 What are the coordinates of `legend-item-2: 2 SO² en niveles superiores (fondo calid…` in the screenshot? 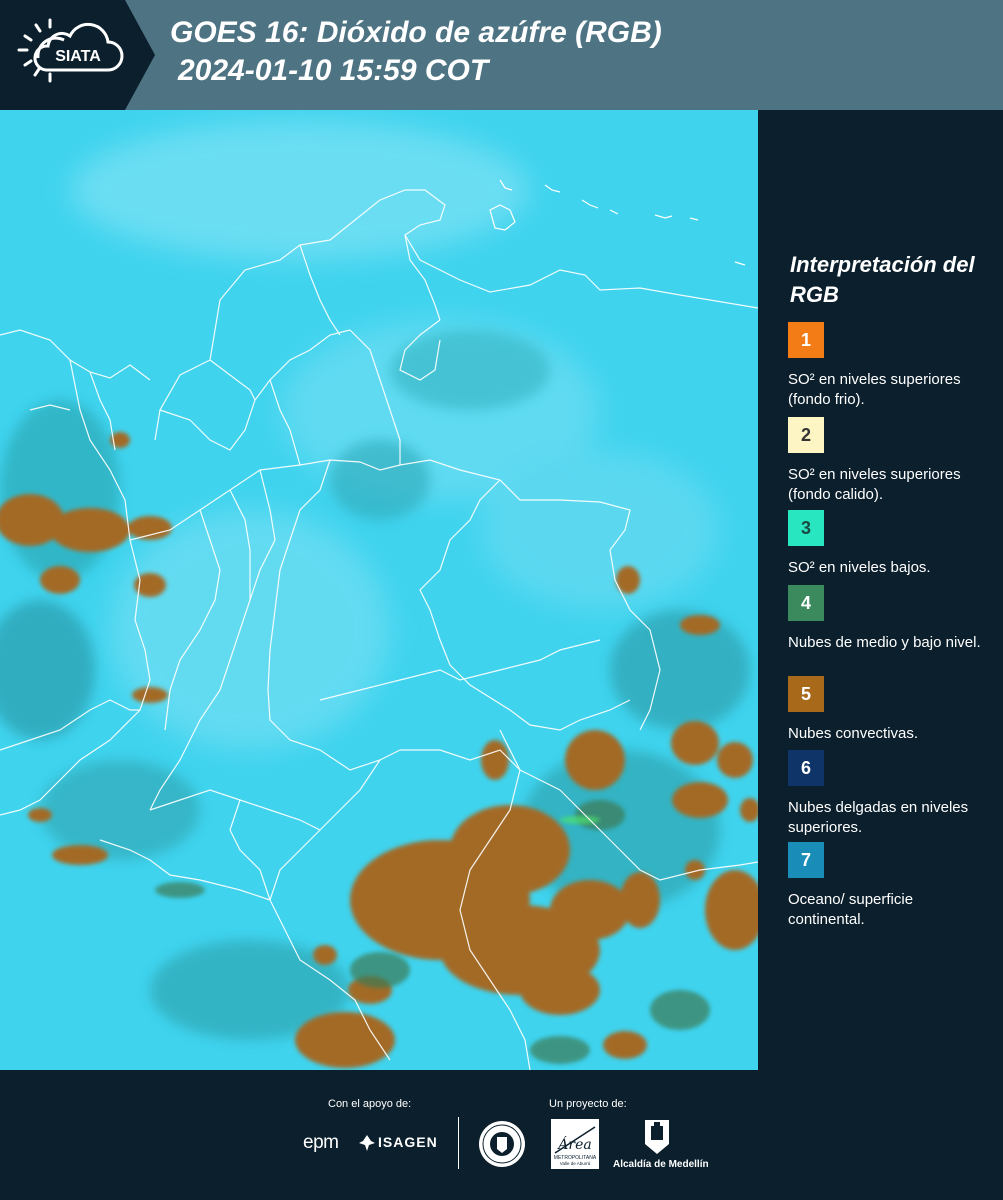 It's located at (890, 461).